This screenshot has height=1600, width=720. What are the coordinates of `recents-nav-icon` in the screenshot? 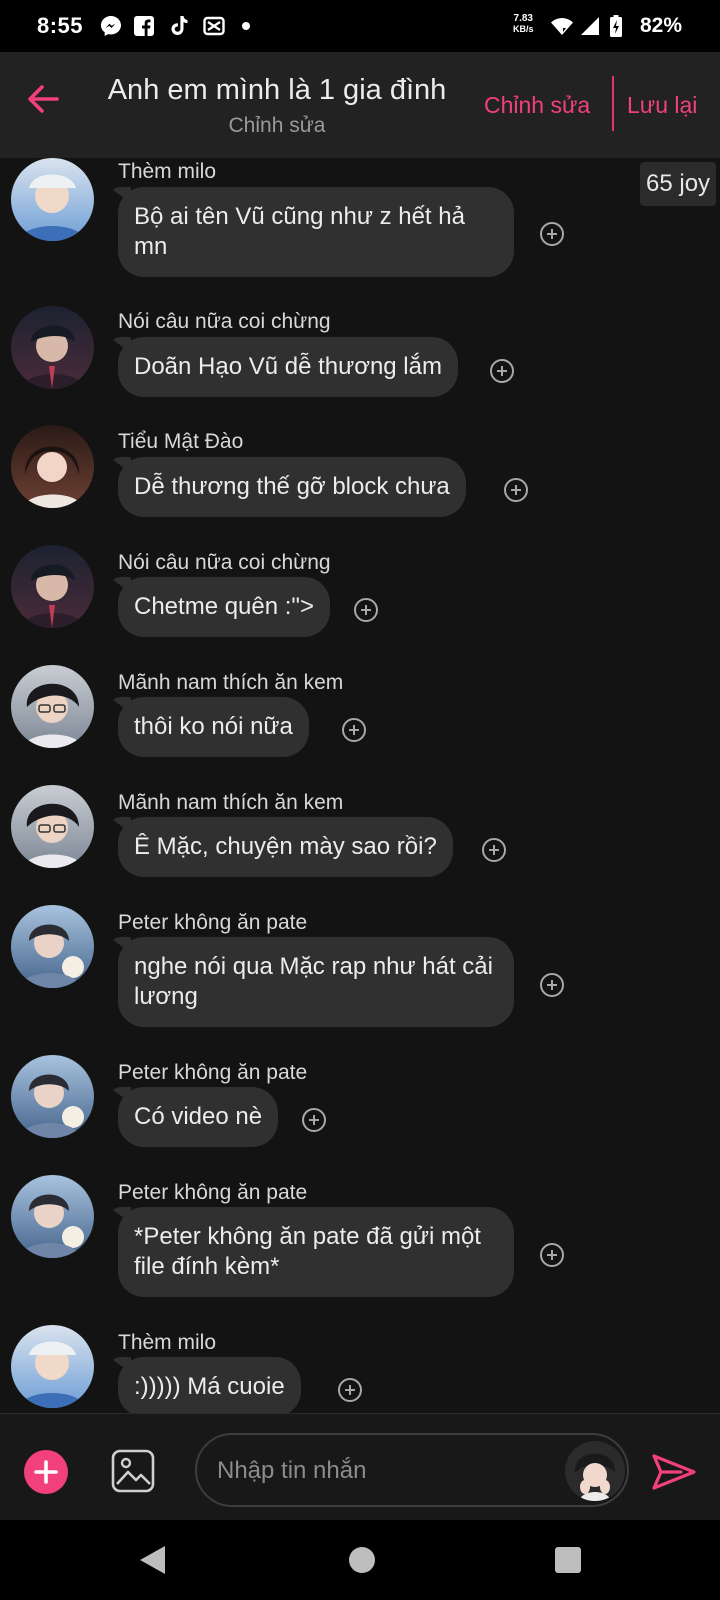 It's located at (568, 1560).